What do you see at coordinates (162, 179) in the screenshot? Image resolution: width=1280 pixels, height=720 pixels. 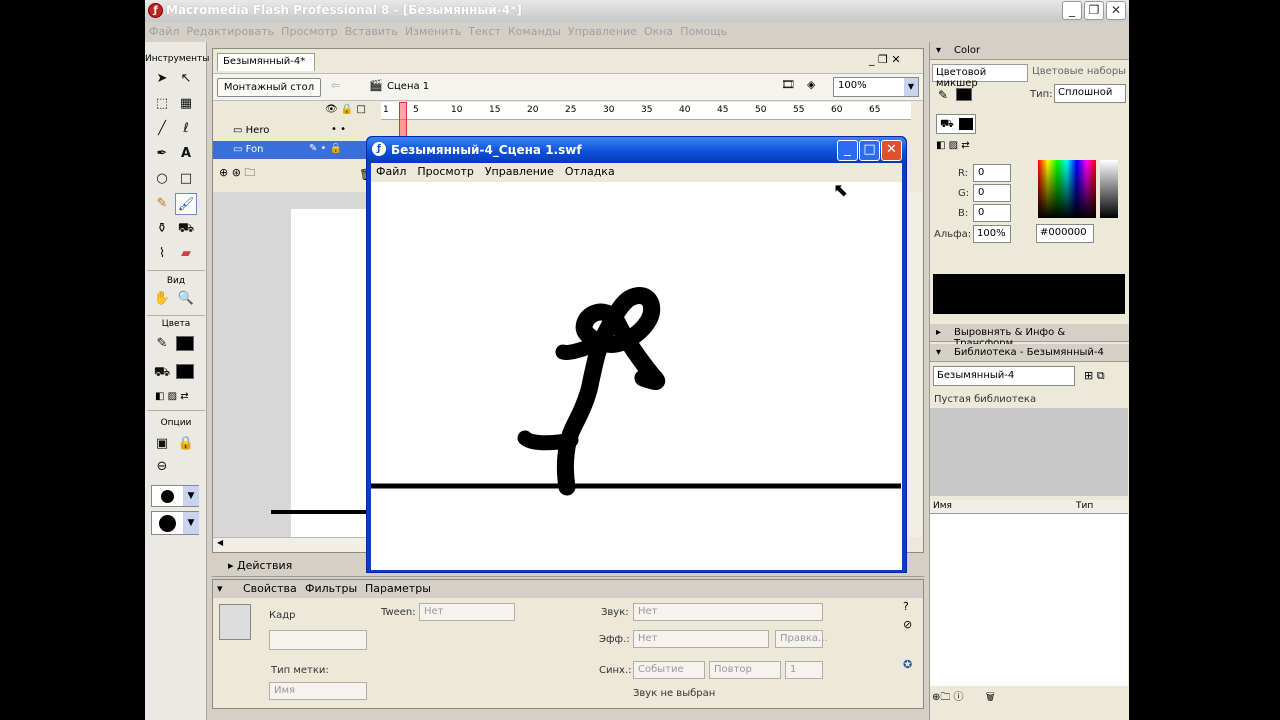 I see `oval-tool-icon: ○` at bounding box center [162, 179].